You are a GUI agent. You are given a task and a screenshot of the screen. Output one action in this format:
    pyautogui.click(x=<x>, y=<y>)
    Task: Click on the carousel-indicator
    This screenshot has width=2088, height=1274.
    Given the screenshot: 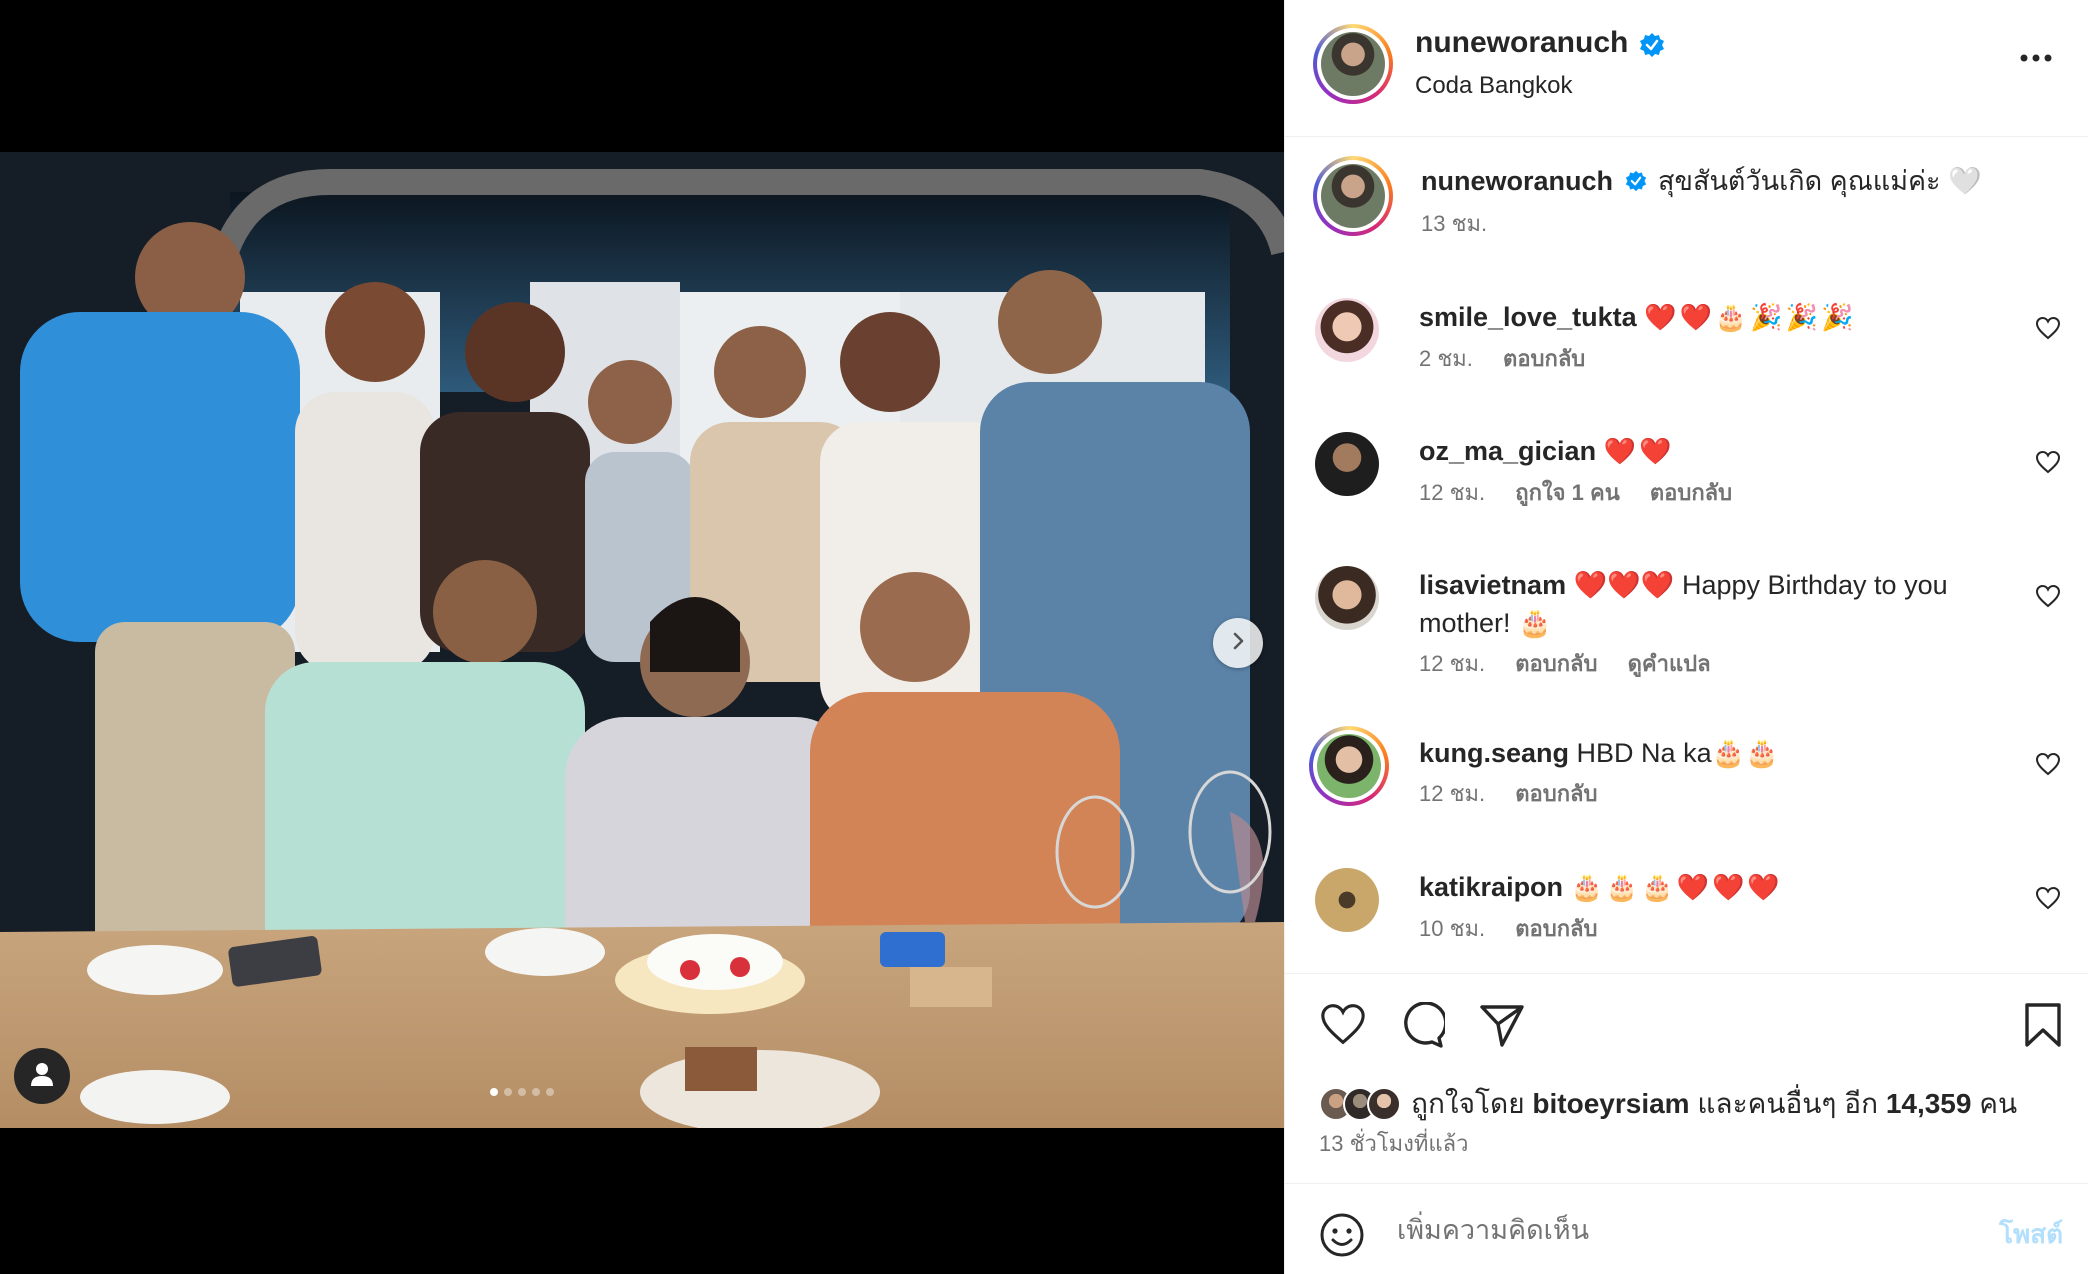 What is the action you would take?
    pyautogui.click(x=522, y=1092)
    